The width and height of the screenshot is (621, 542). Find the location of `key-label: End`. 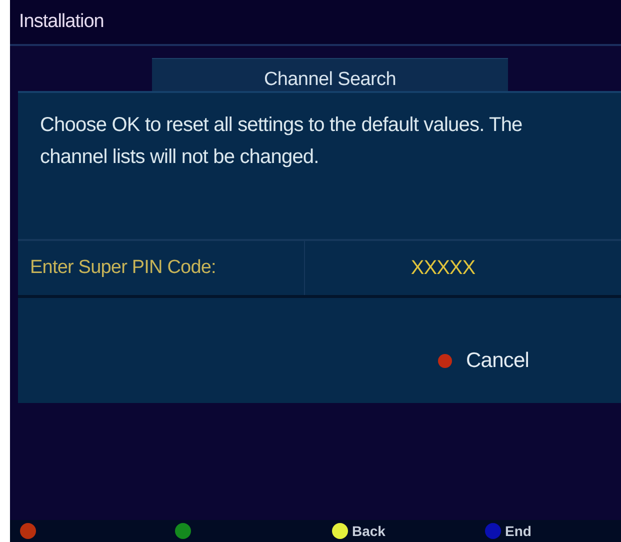

key-label: End is located at coordinates (518, 531).